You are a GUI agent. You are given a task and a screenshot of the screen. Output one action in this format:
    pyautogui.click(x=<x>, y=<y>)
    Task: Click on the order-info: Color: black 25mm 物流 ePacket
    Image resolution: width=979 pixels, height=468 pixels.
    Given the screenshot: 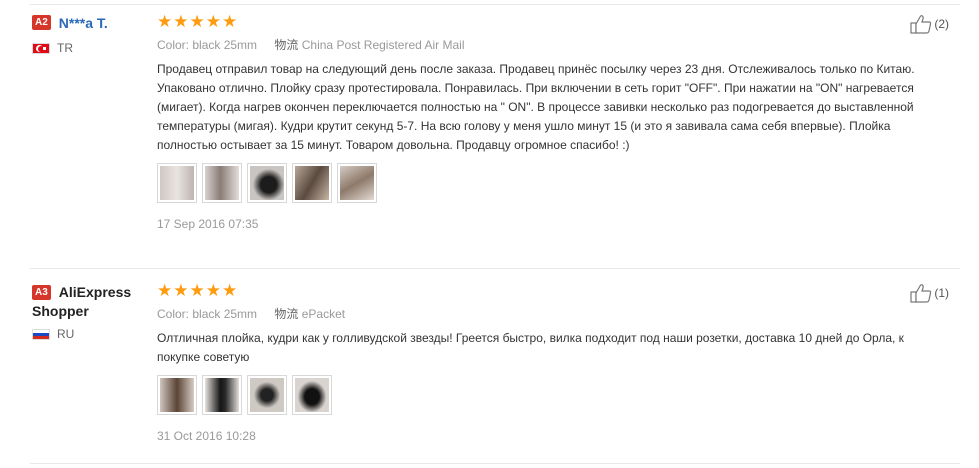 What is the action you would take?
    pyautogui.click(x=552, y=314)
    